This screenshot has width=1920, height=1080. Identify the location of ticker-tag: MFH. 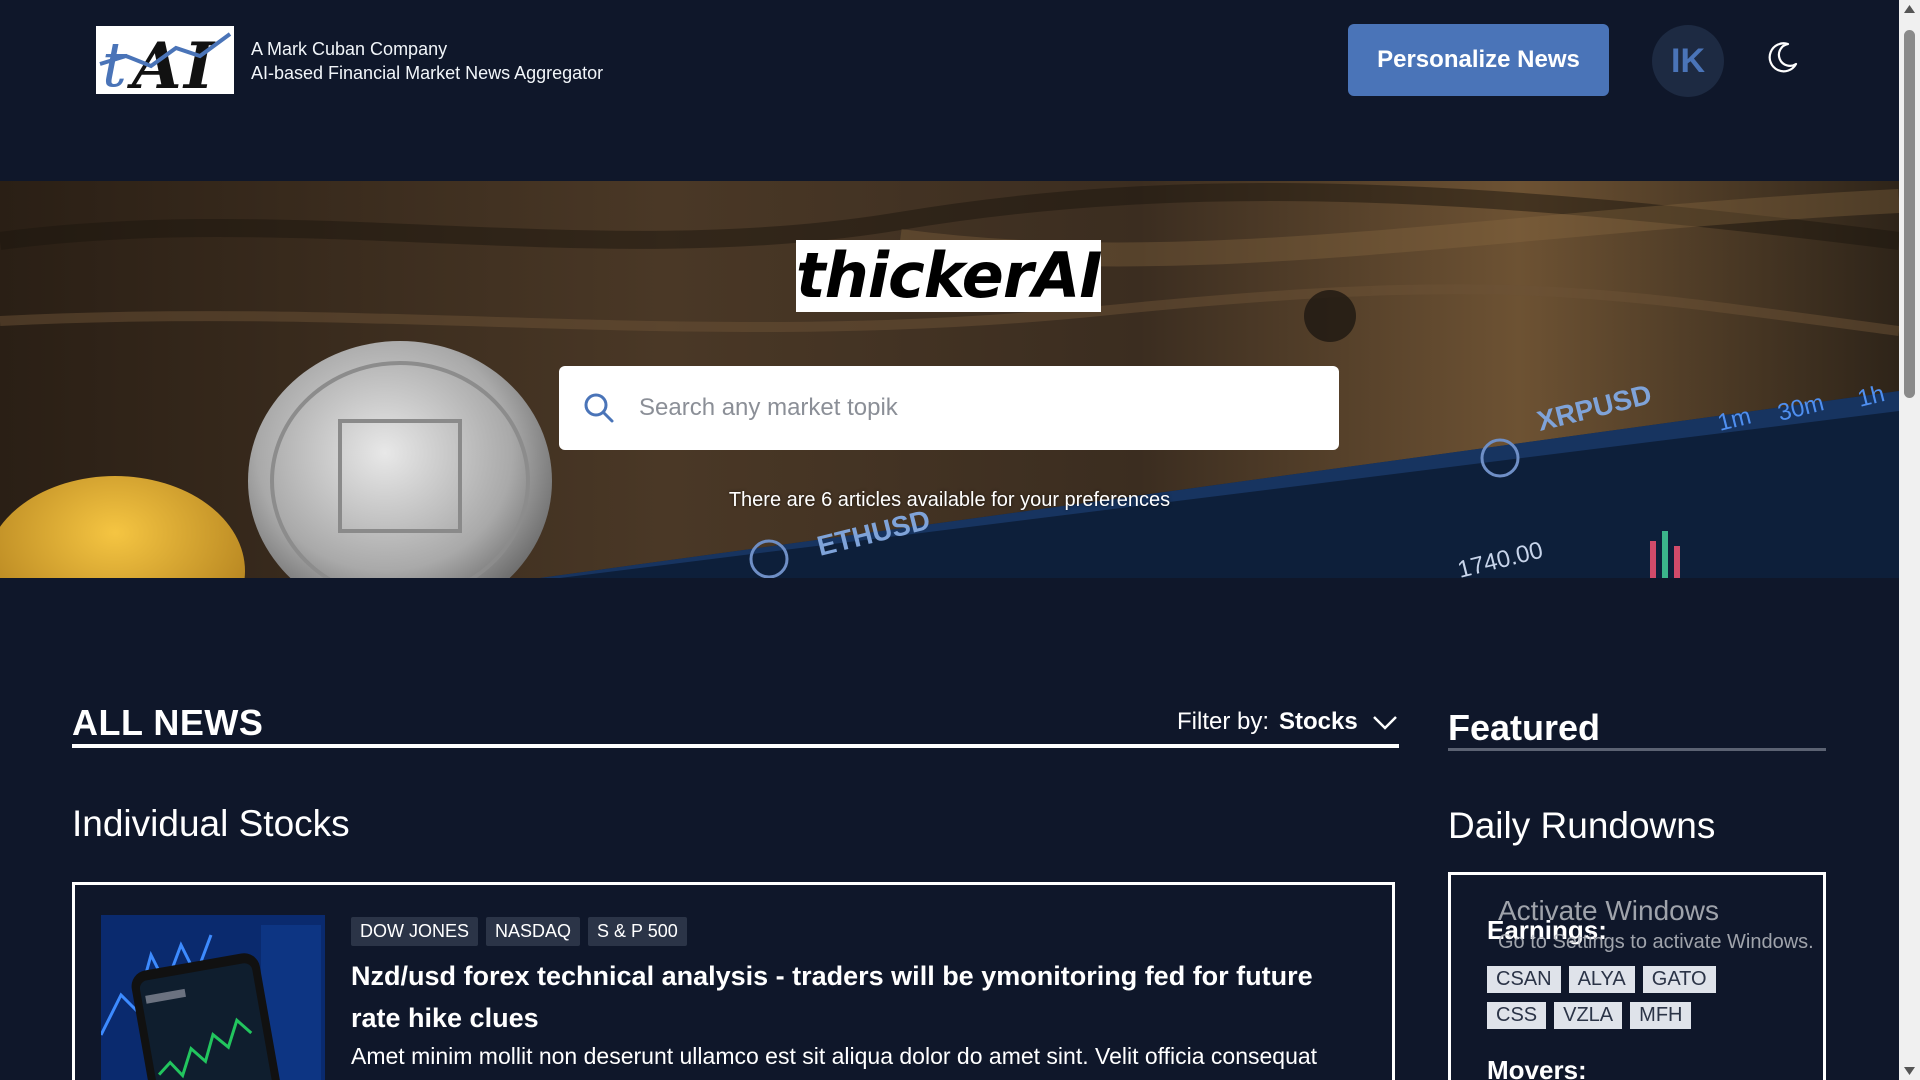
(1661, 1015).